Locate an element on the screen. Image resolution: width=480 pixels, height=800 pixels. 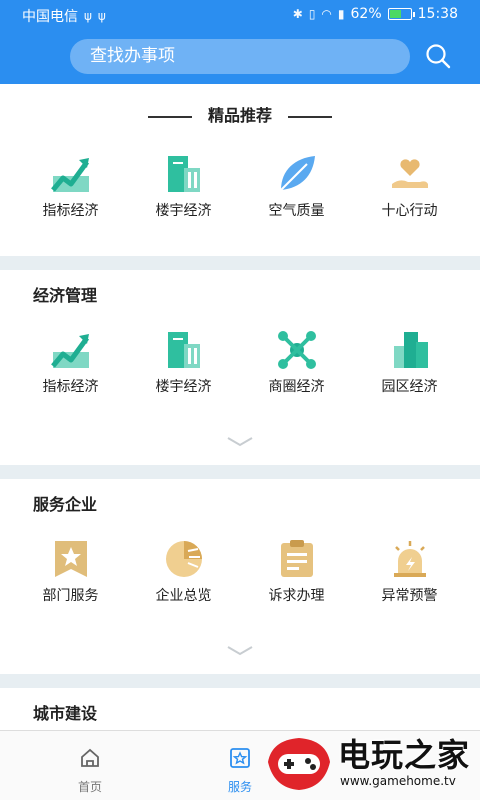
tile-anomaly-warning: 异常预警 is located at coordinates (409, 572).